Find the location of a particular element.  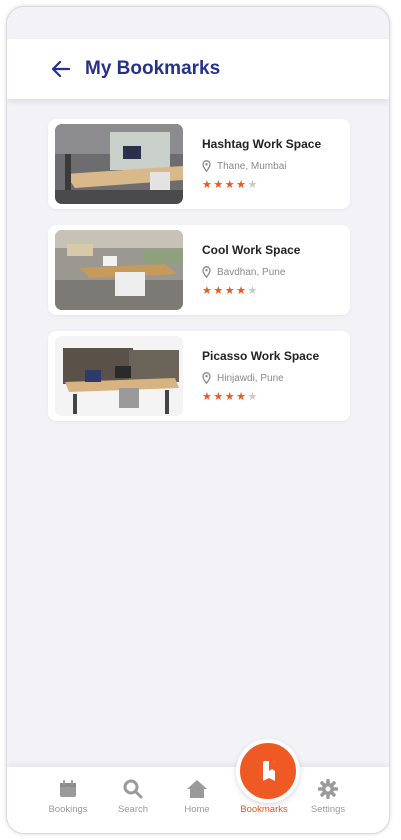

back-button is located at coordinates (61, 69).